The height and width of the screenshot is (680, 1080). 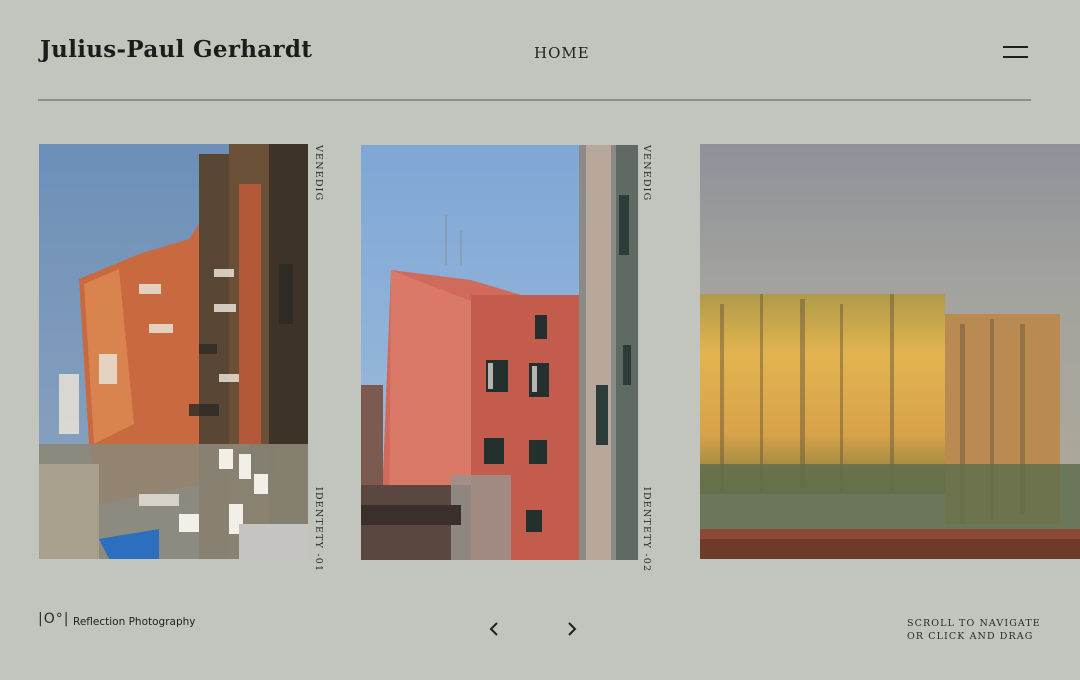 I want to click on previous-button, so click(x=495, y=629).